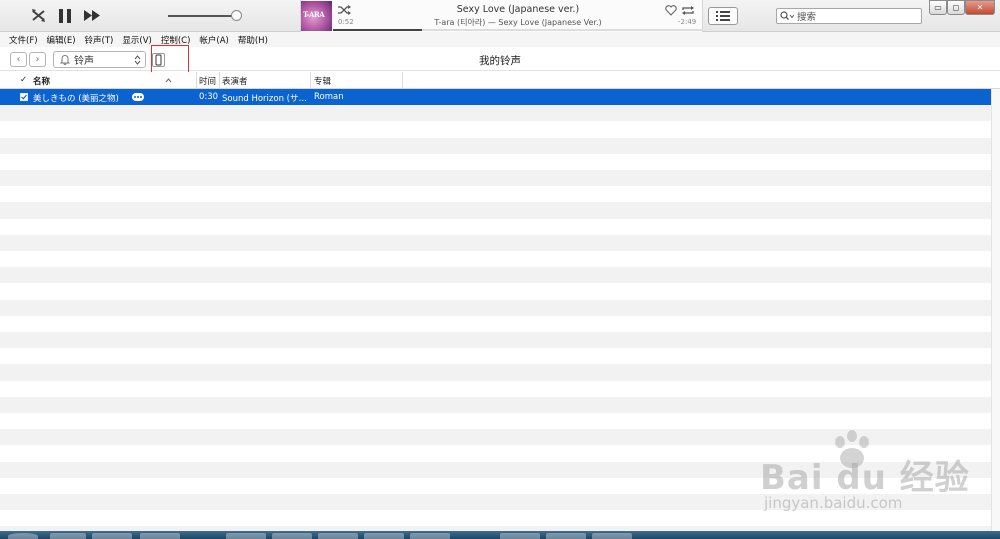  I want to click on menu-view: 显示(V), so click(136, 40).